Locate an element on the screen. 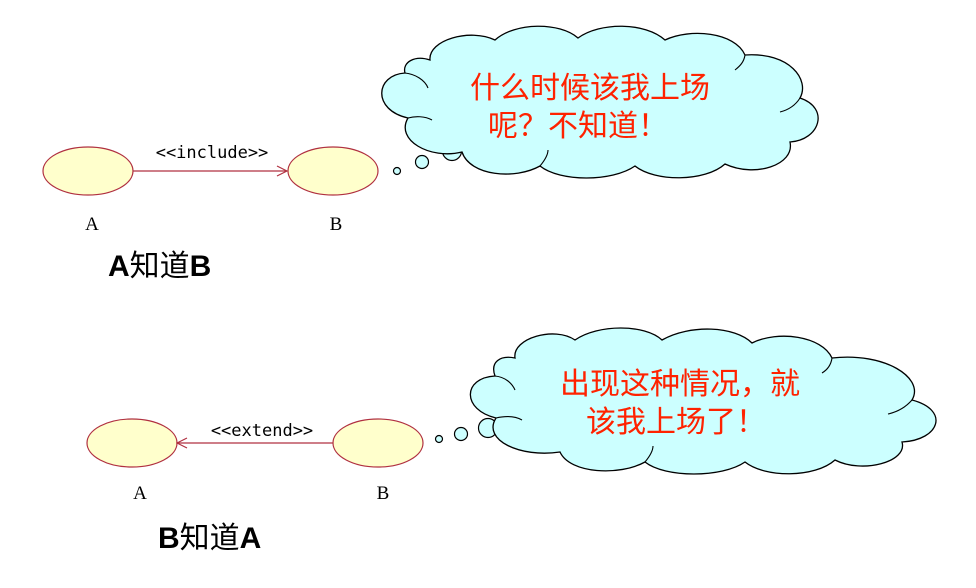  extend-caption: B知道A is located at coordinates (209, 538).